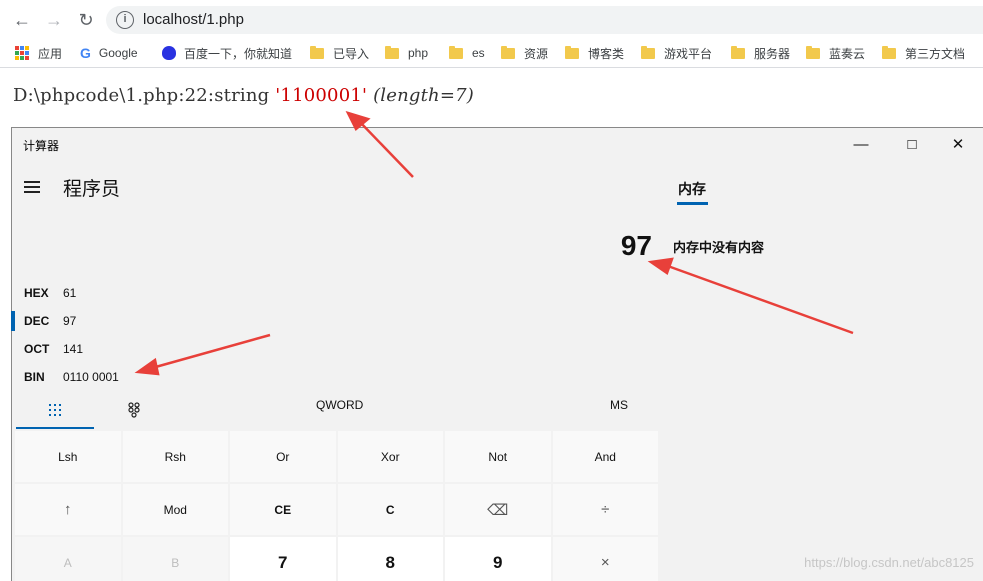  Describe the element at coordinates (390, 559) in the screenshot. I see `key-button: 8` at that location.